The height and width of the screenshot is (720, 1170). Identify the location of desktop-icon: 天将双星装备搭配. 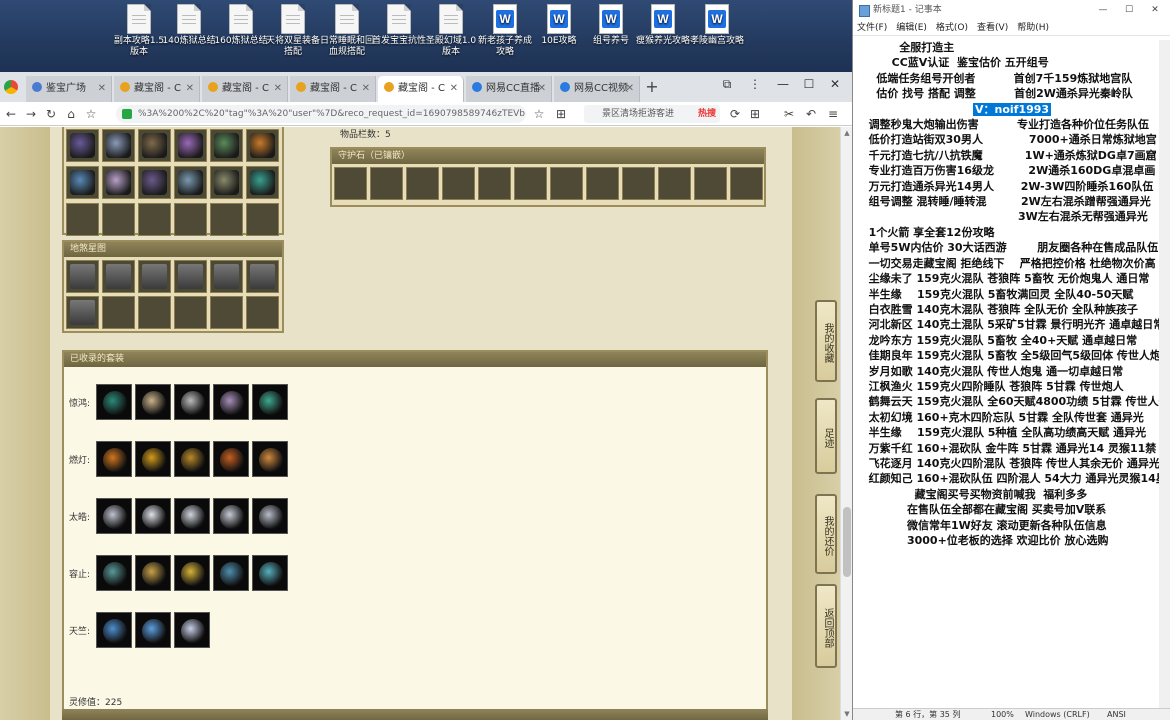
(293, 31).